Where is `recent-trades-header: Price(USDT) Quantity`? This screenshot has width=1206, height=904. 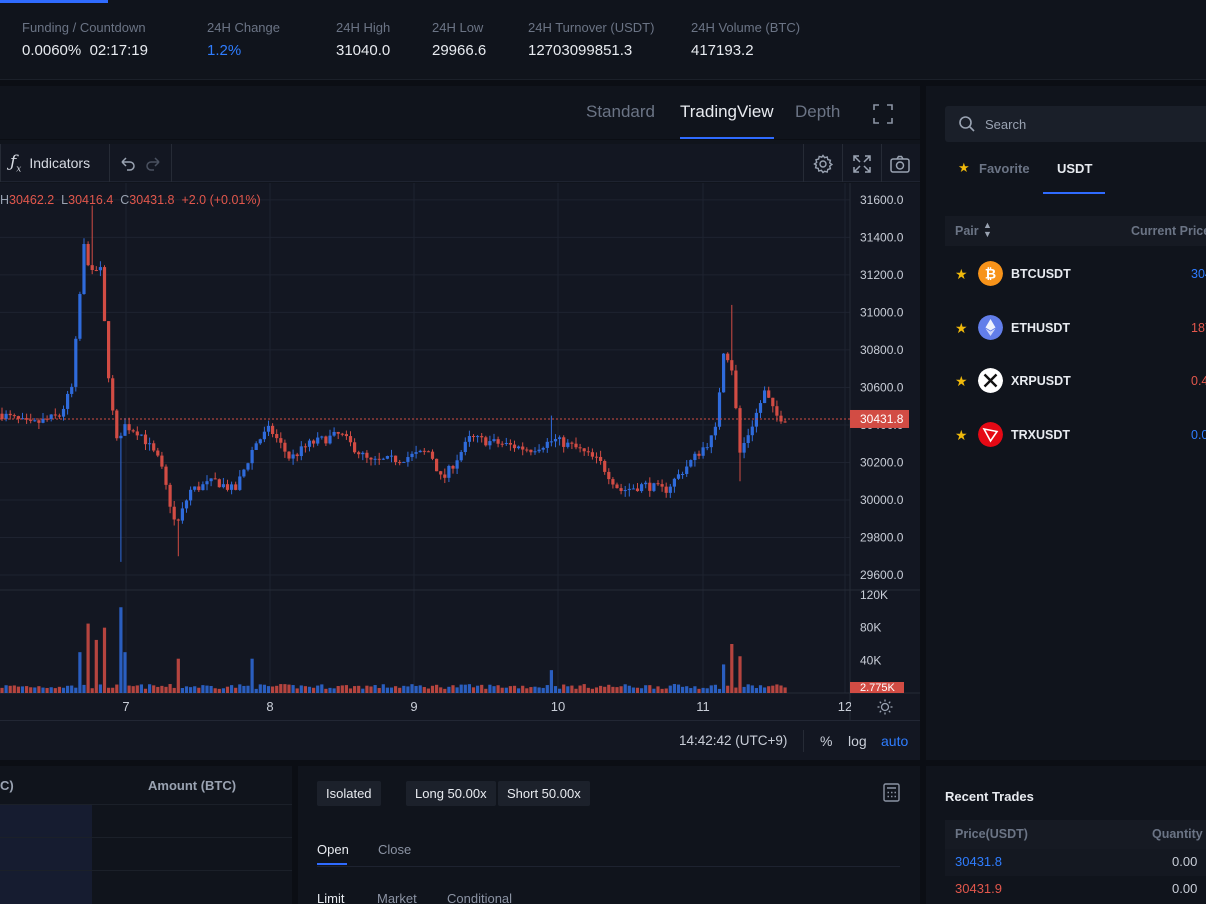
recent-trades-header: Price(USDT) Quantity is located at coordinates (1075, 834).